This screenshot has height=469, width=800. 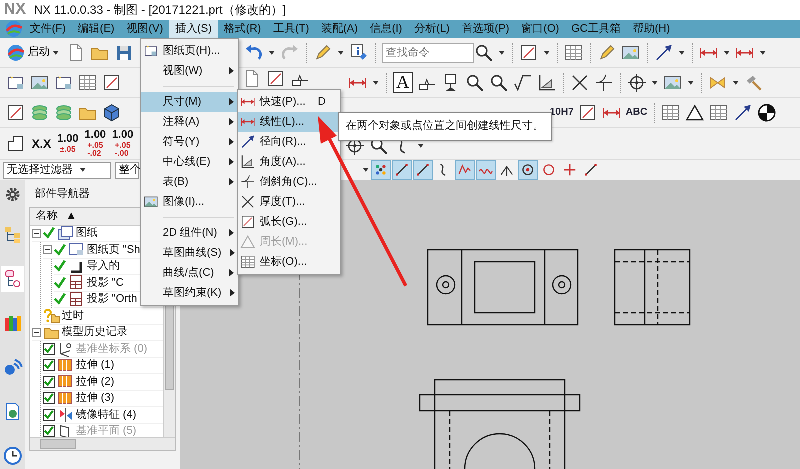 I want to click on menu-item: 格式(R), so click(x=243, y=29).